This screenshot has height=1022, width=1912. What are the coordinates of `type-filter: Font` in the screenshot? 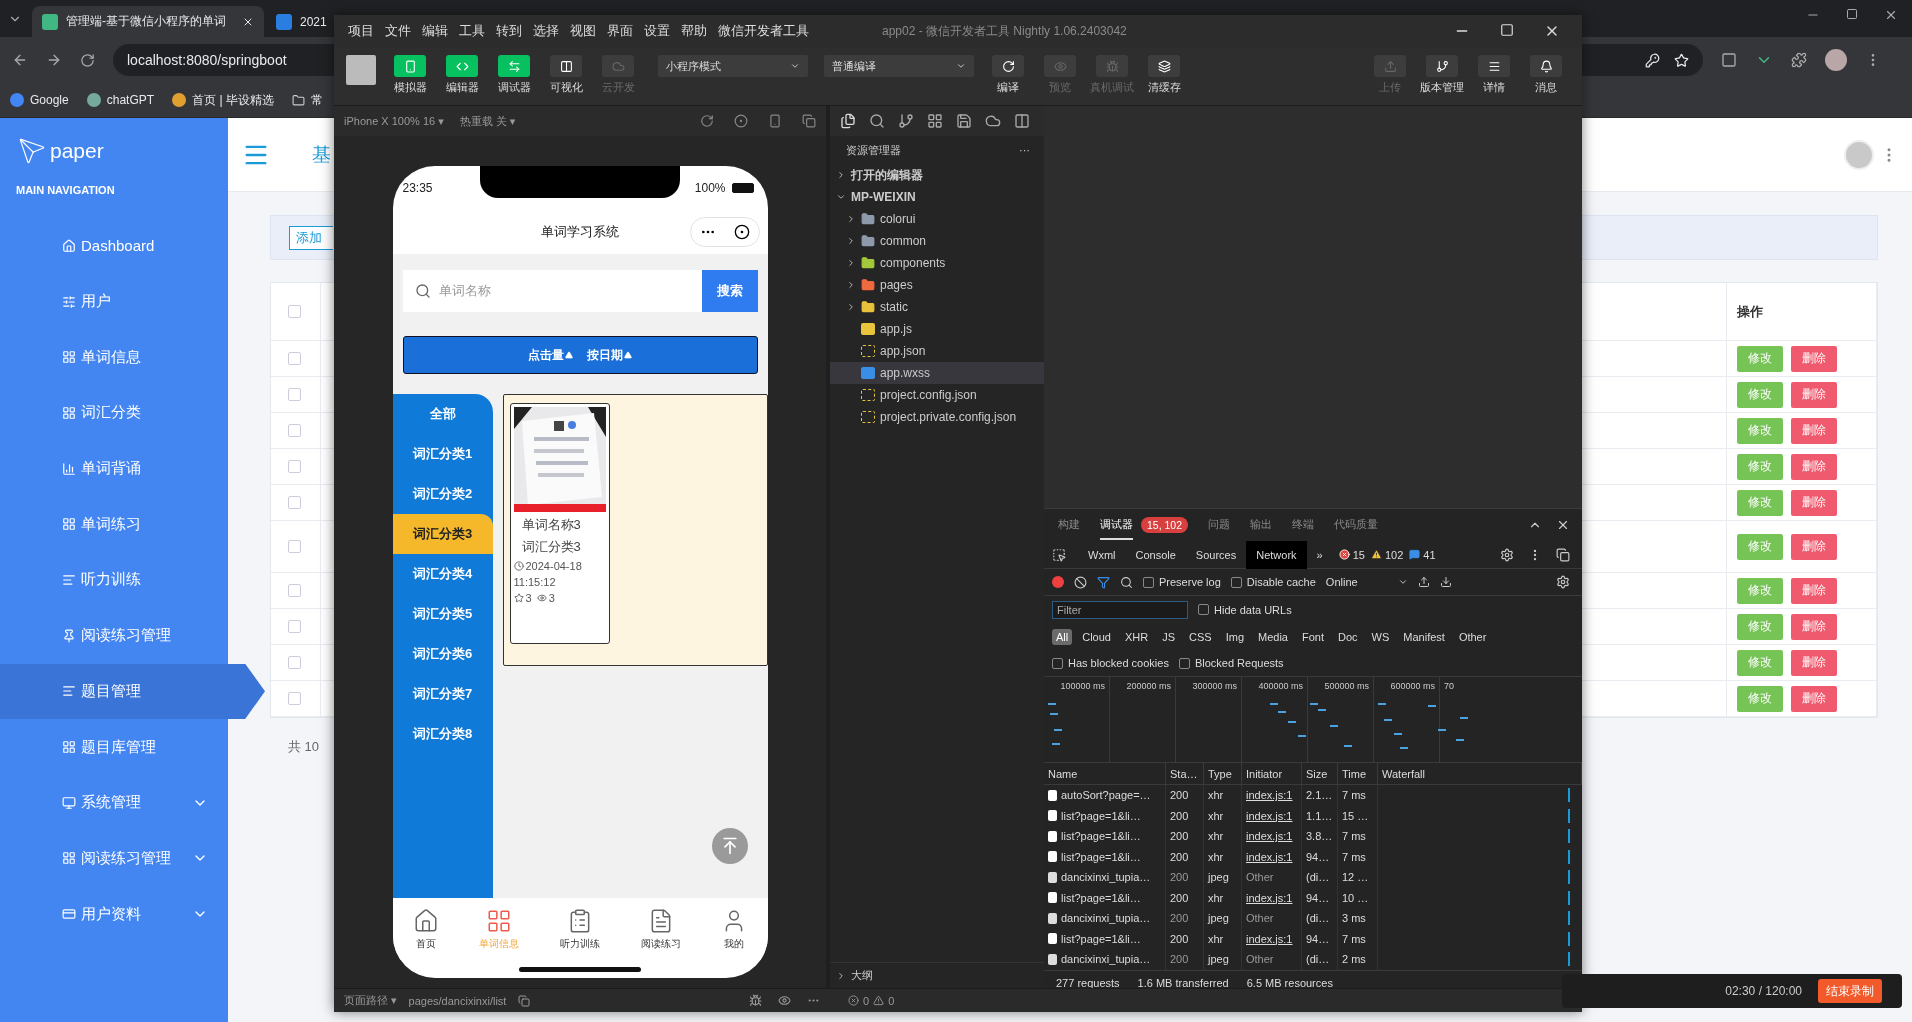 It's located at (1313, 636).